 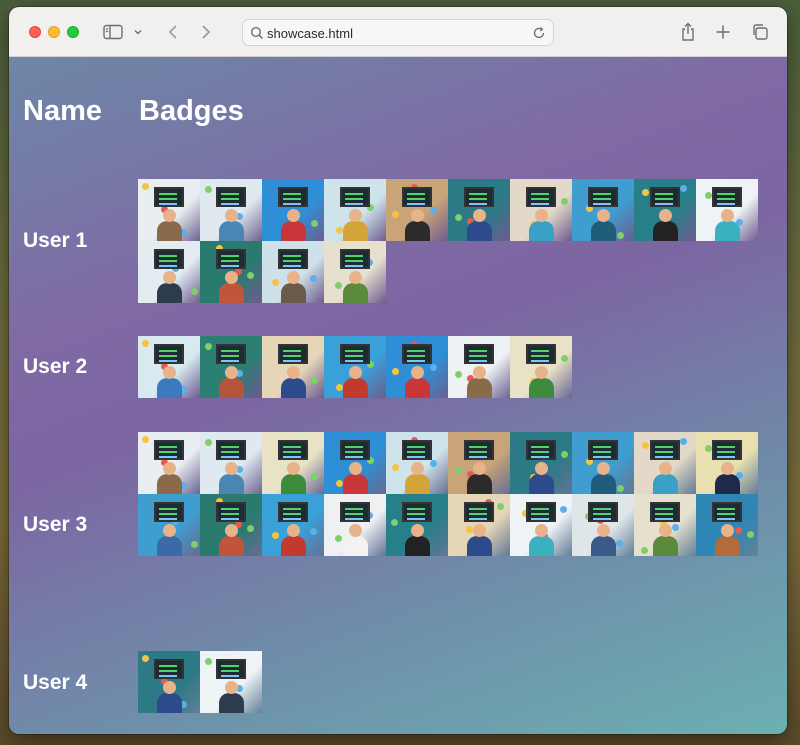 What do you see at coordinates (55, 240) in the screenshot?
I see `user-name: User 1` at bounding box center [55, 240].